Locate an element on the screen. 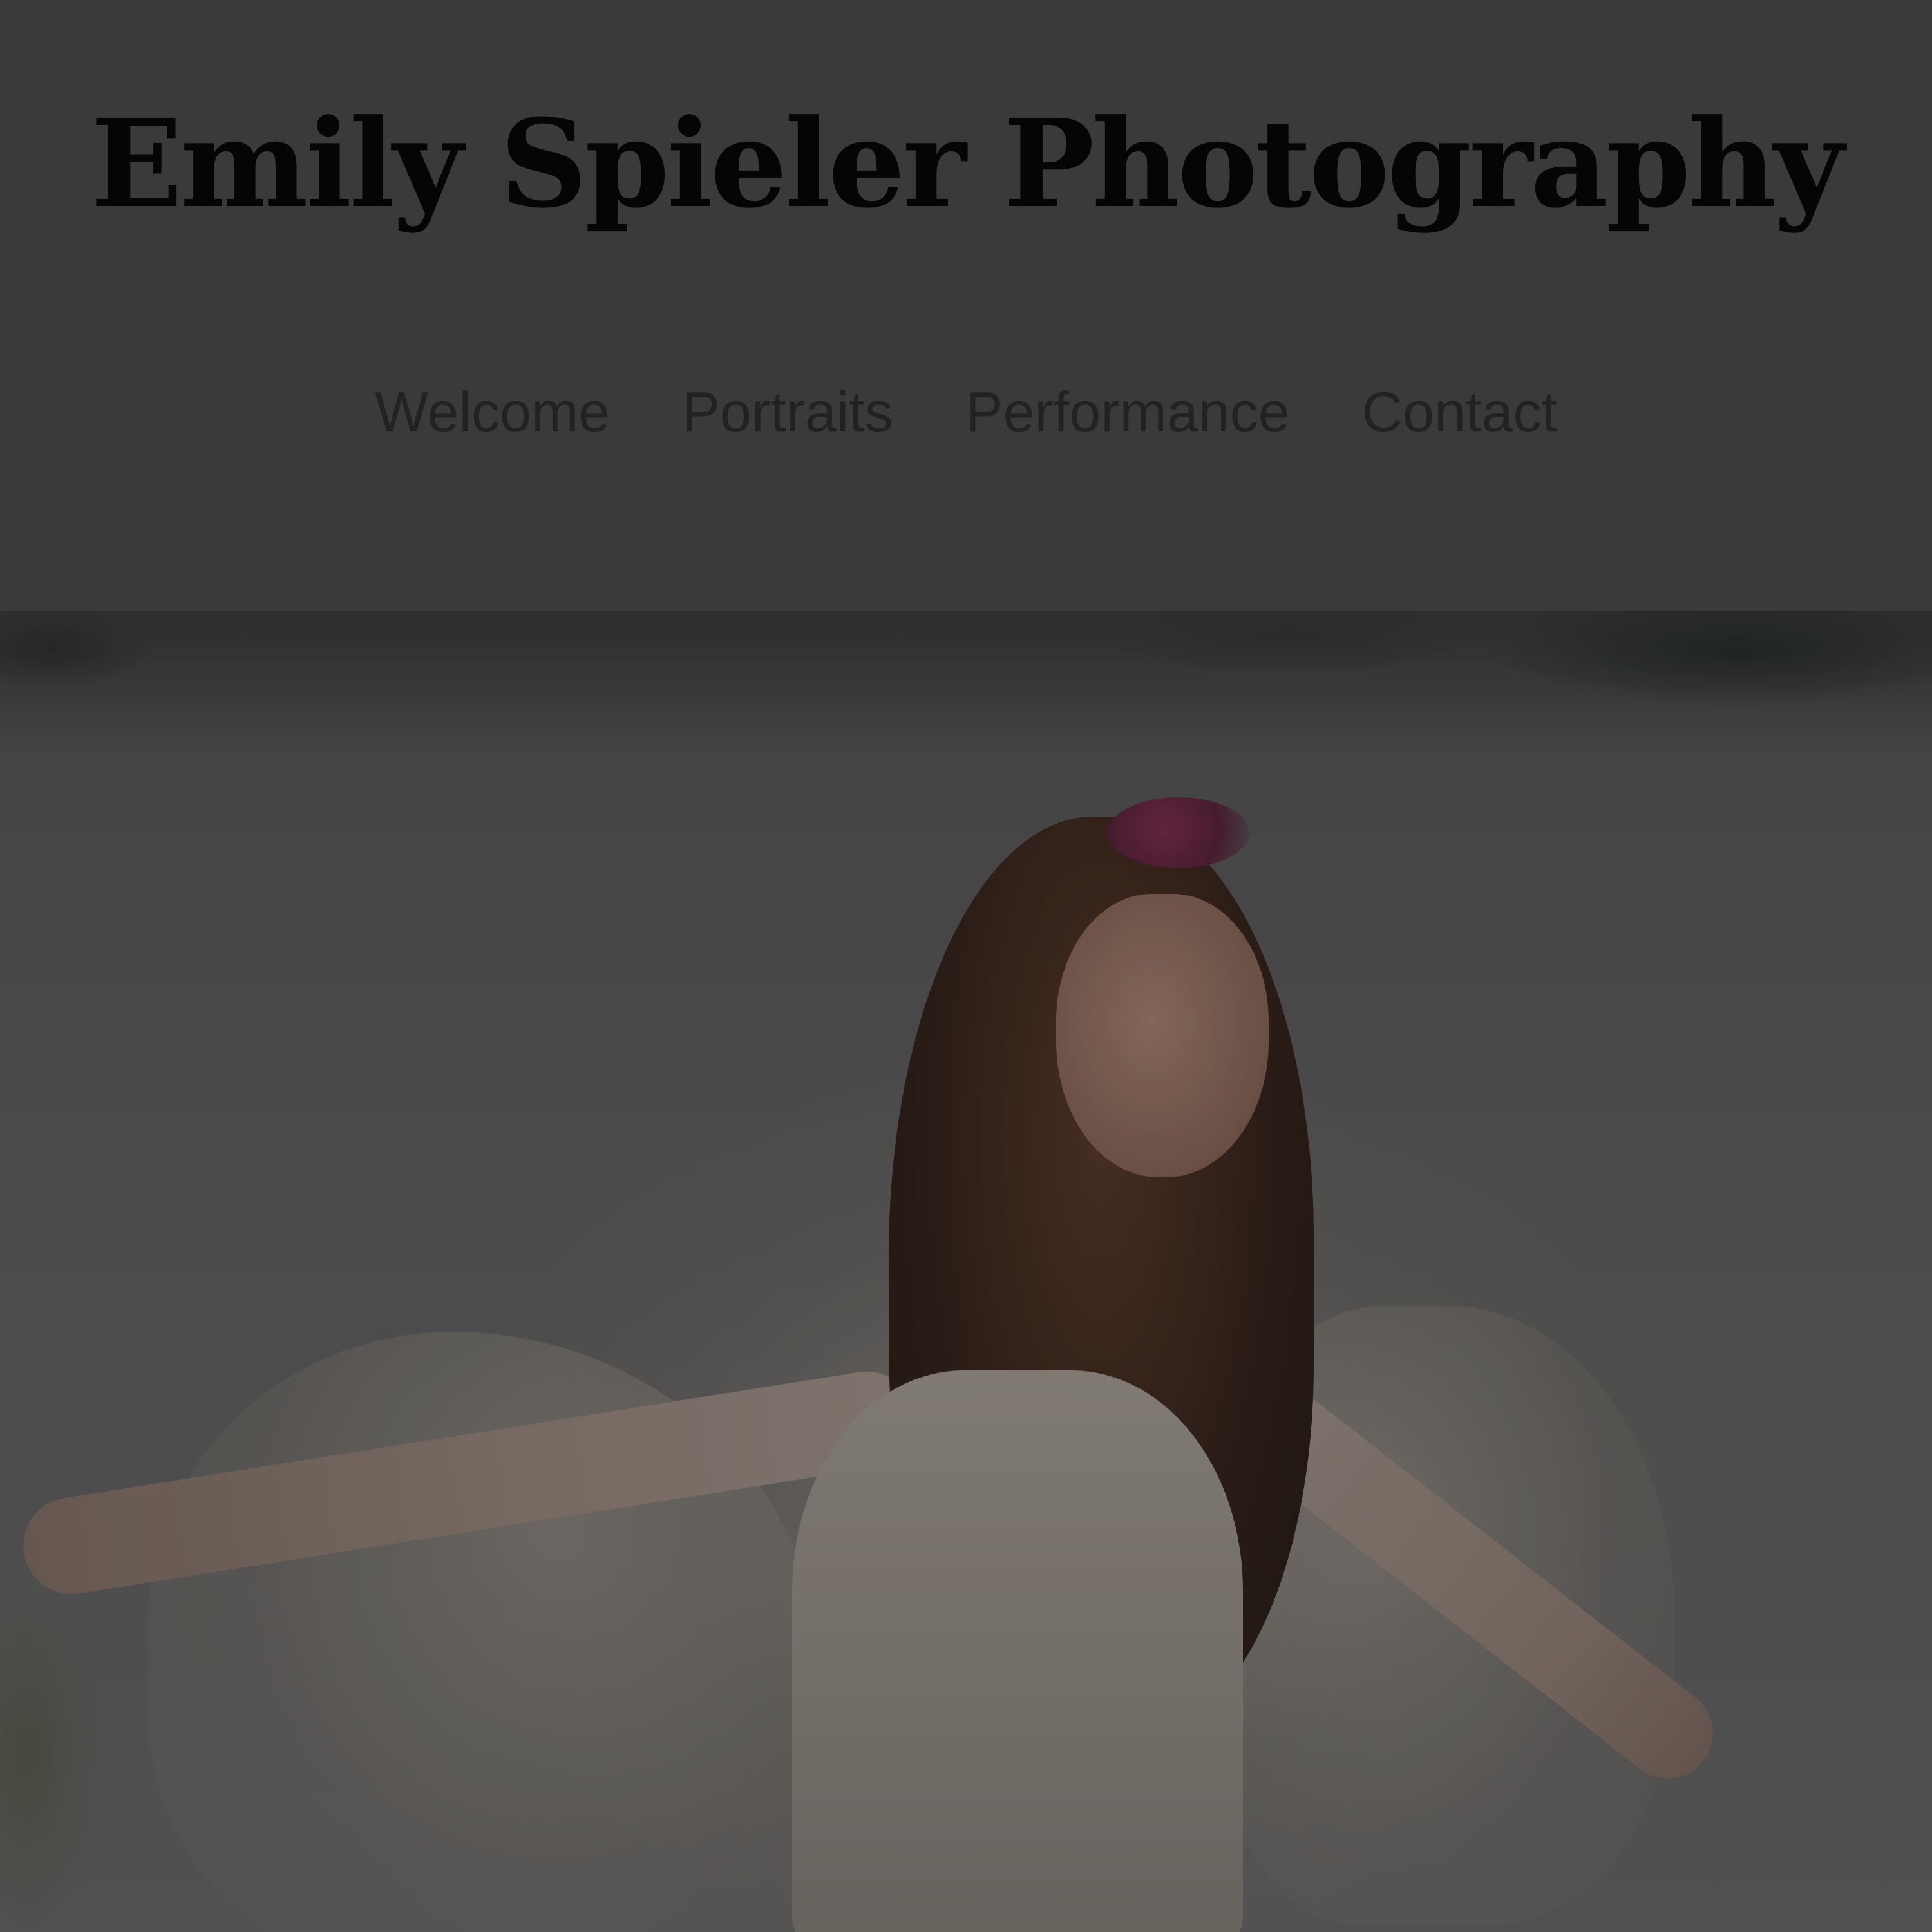  nav-link-welcome: Welcome is located at coordinates (493, 413).